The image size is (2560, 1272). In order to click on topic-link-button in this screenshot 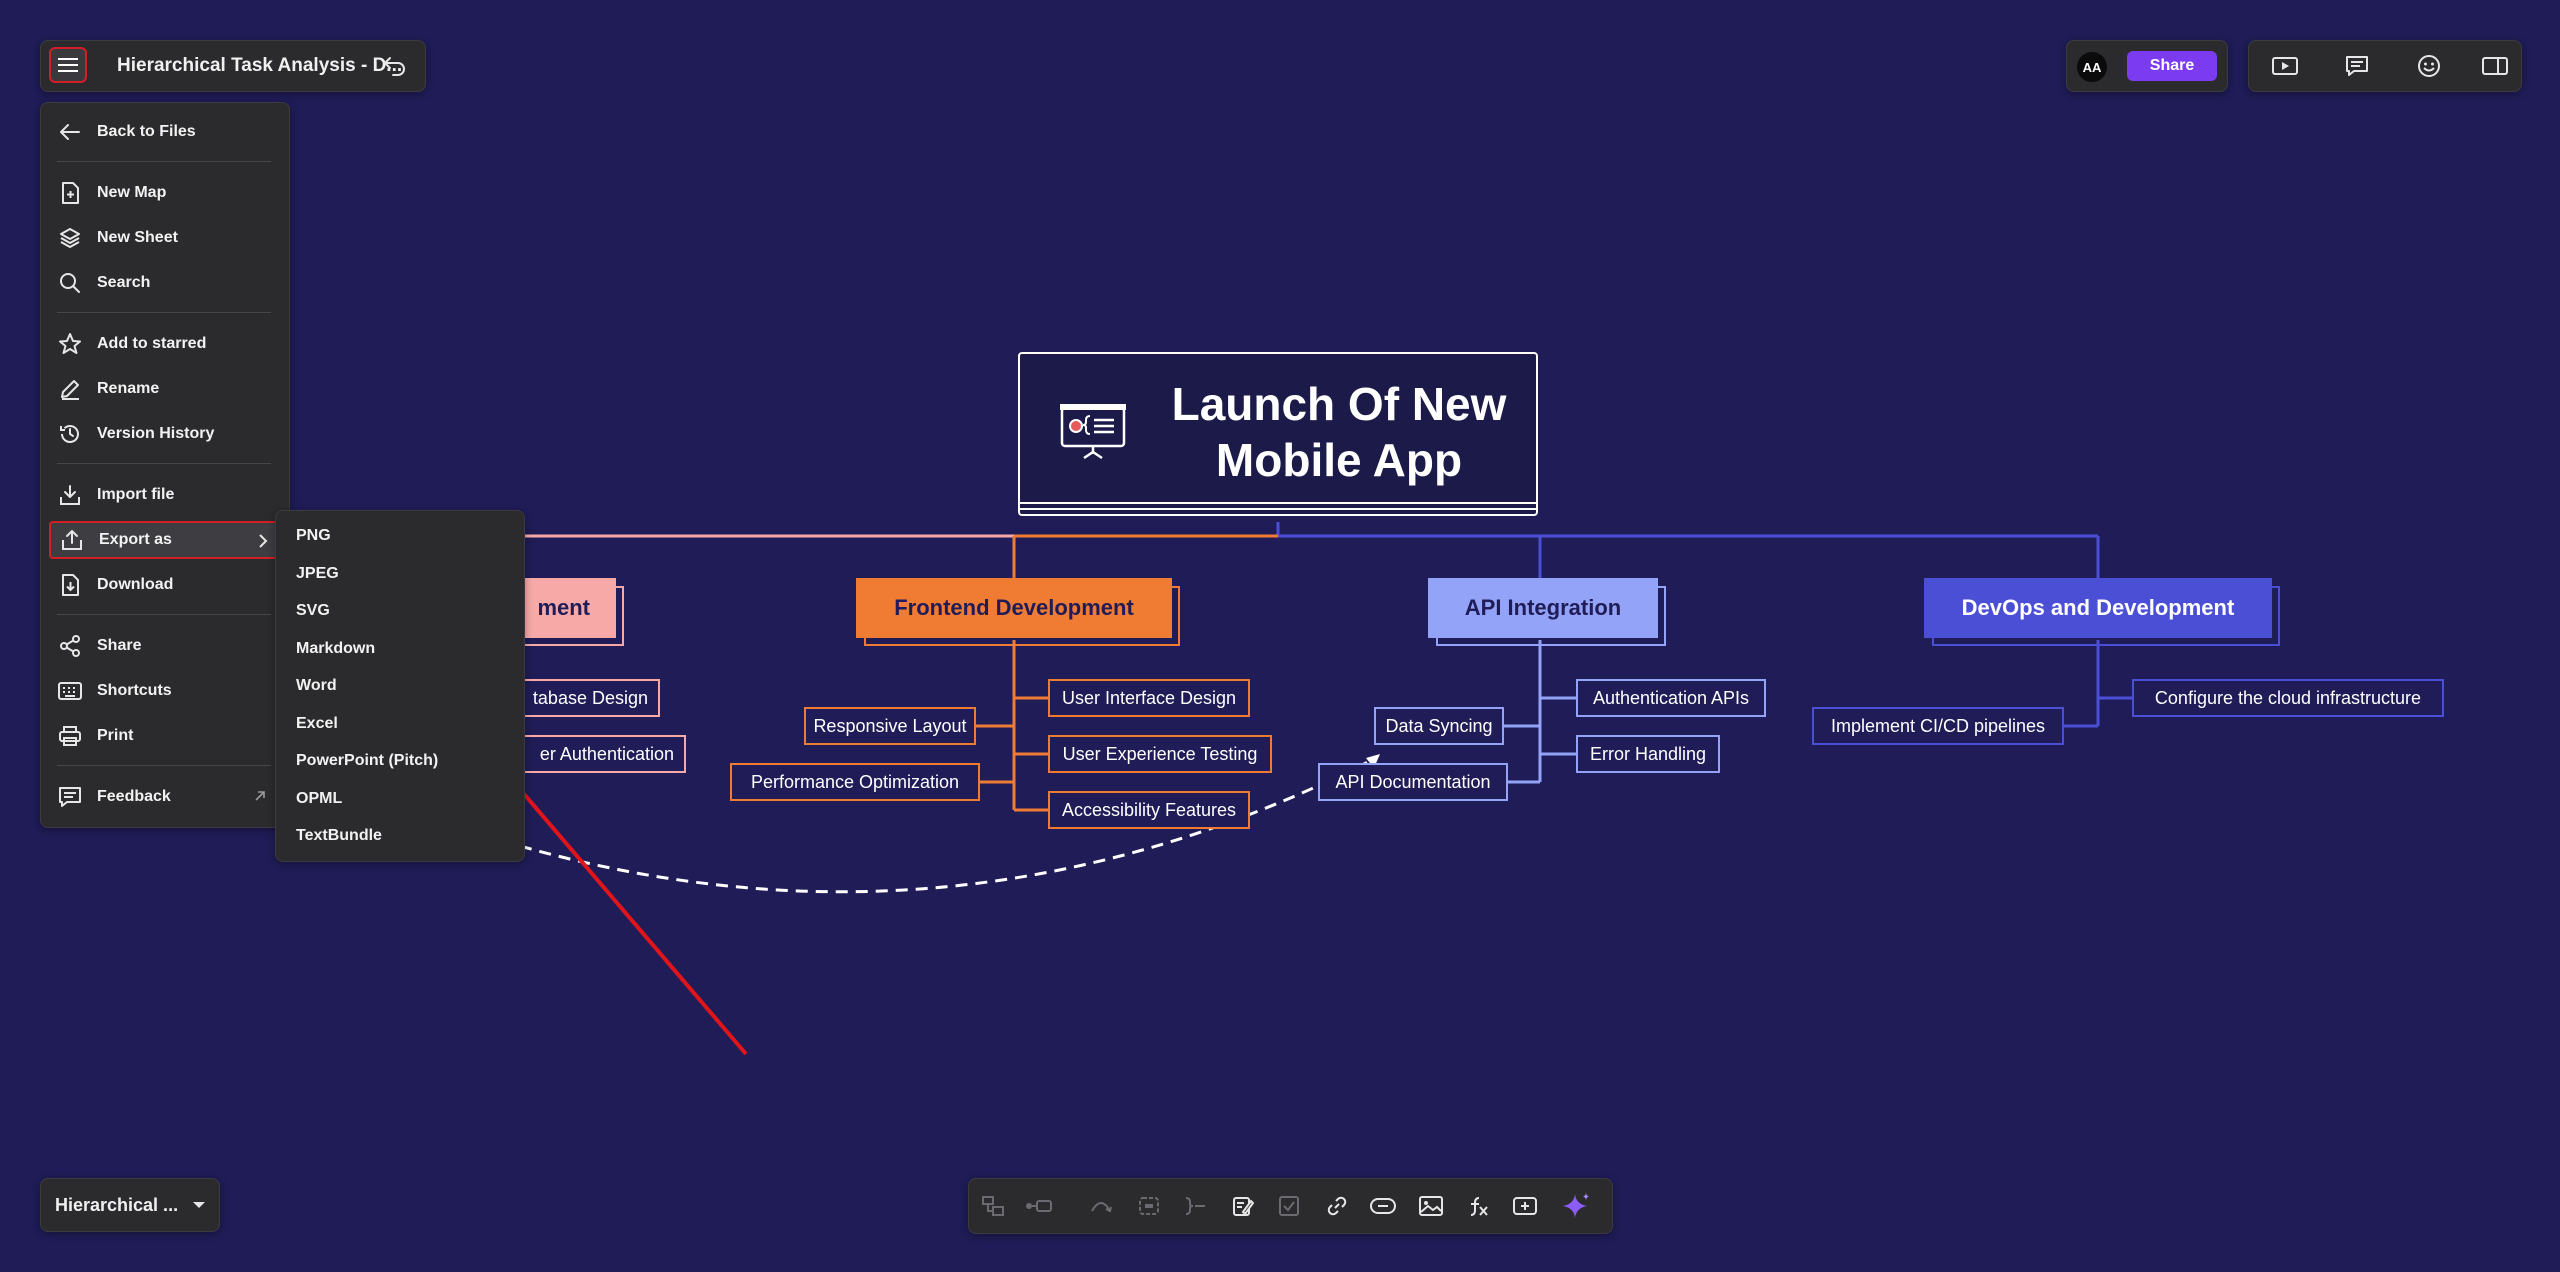, I will do `click(1383, 1206)`.